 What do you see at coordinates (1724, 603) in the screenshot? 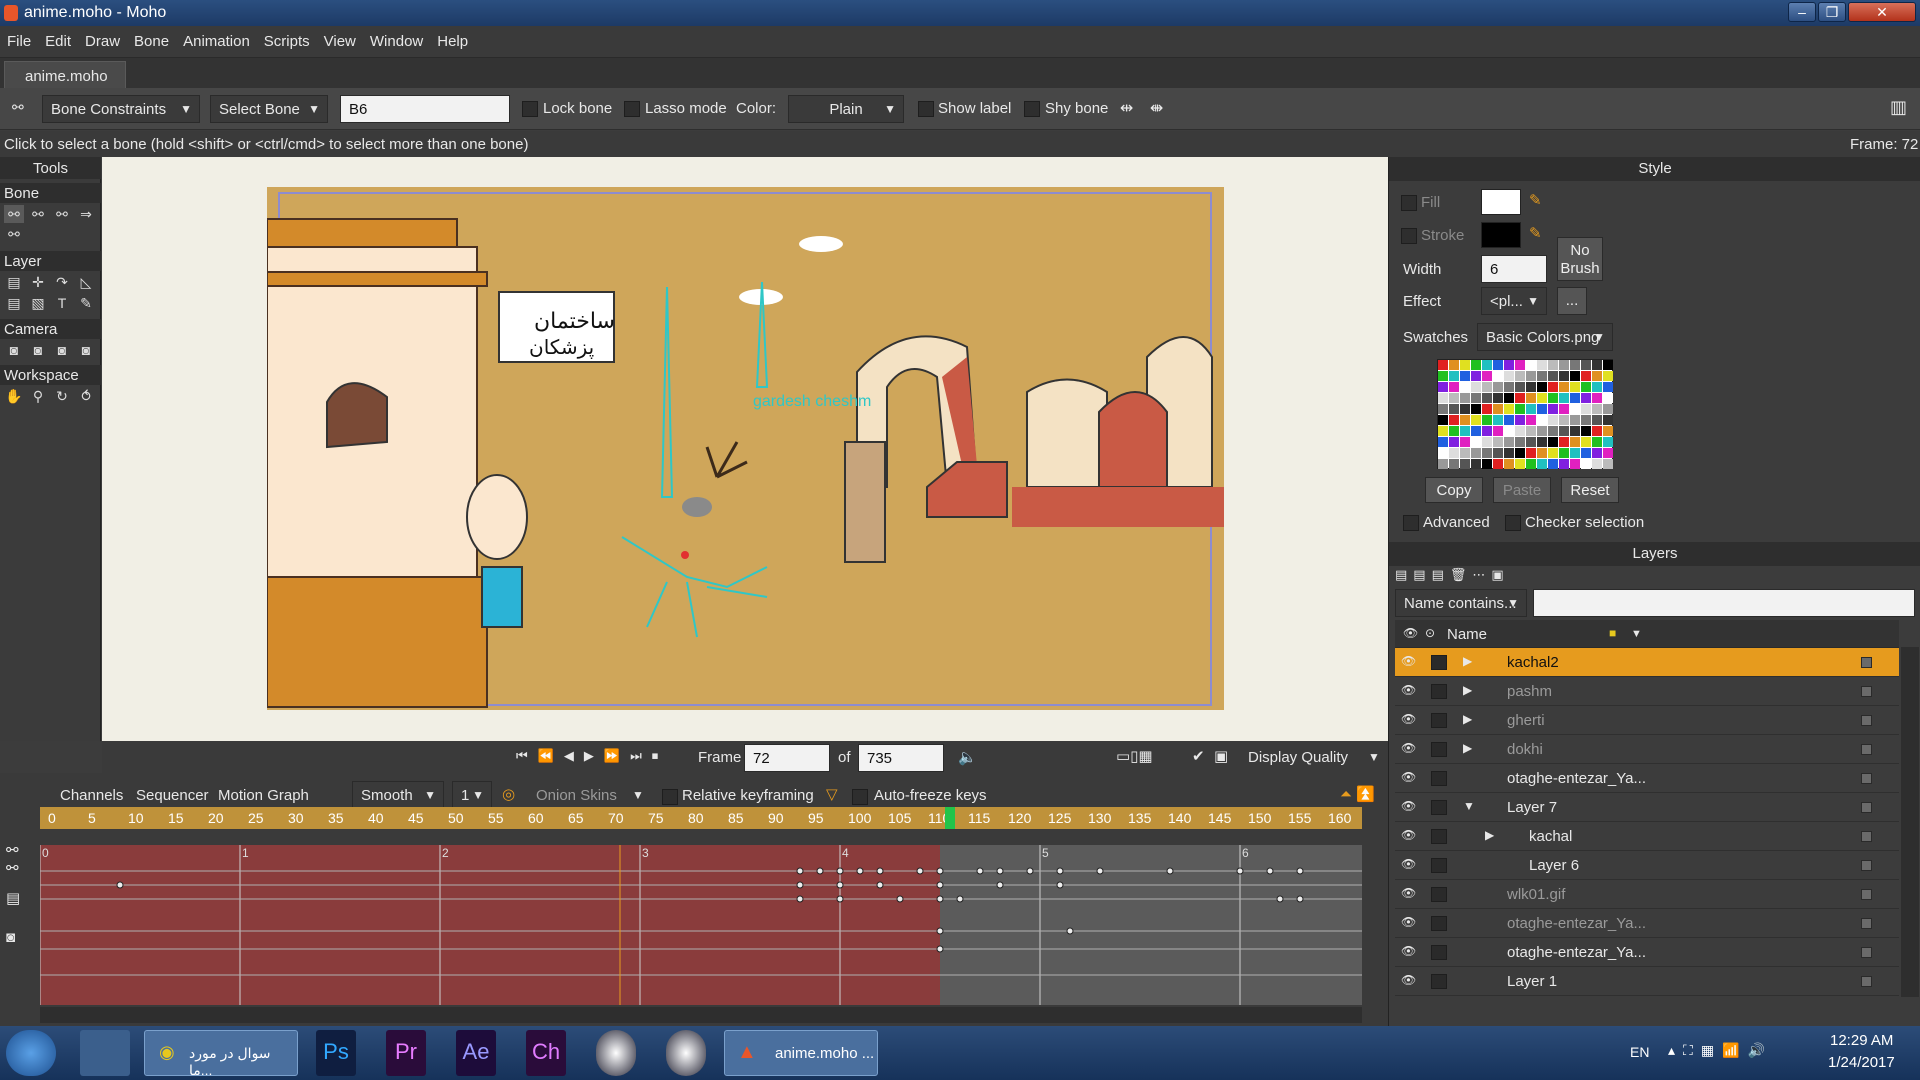
I see `name-filter-input` at bounding box center [1724, 603].